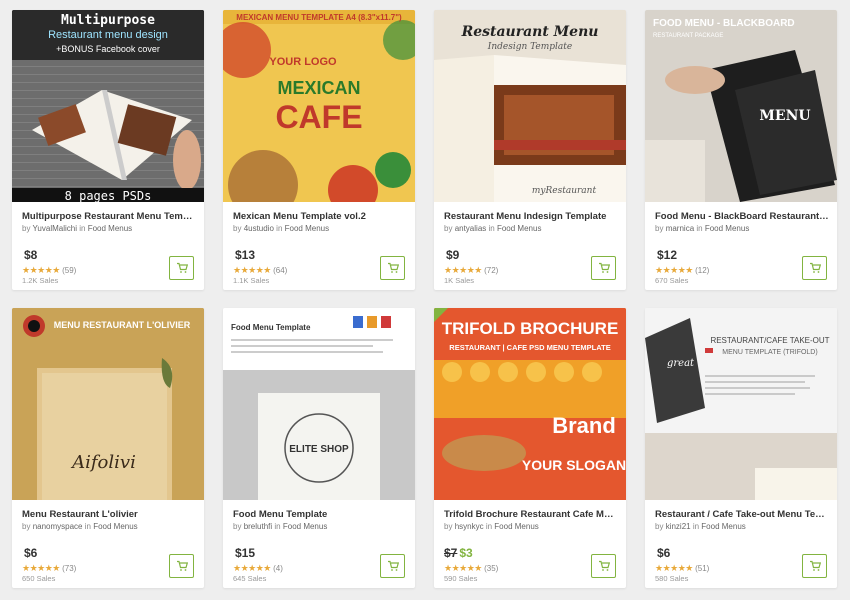 This screenshot has width=850, height=600. I want to click on thumb-subtitle: RESTAURANT | CAFE PSD MENU TEMPLATE, so click(529, 347).